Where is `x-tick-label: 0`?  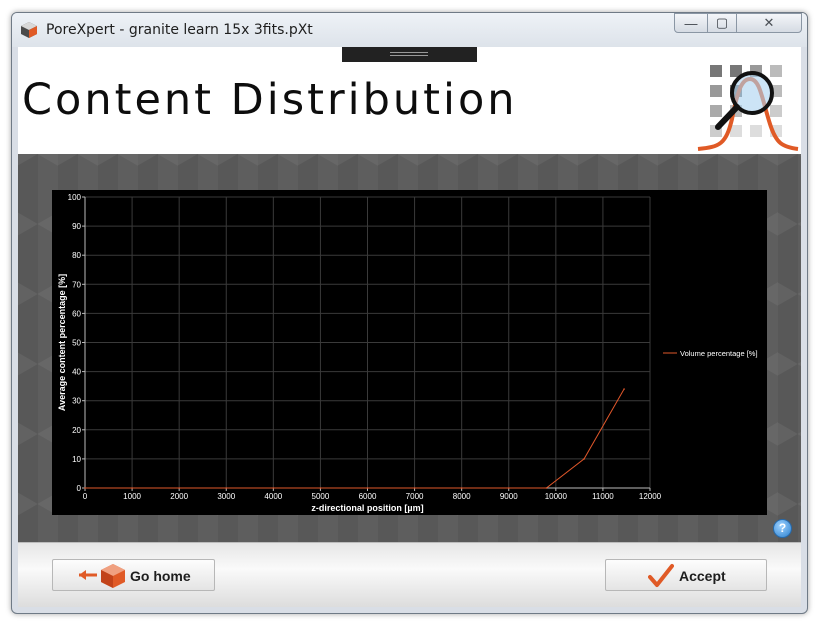
x-tick-label: 0 is located at coordinates (85, 496).